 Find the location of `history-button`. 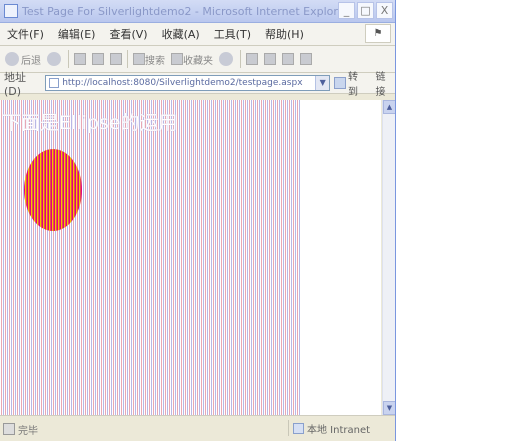

history-button is located at coordinates (227, 59).